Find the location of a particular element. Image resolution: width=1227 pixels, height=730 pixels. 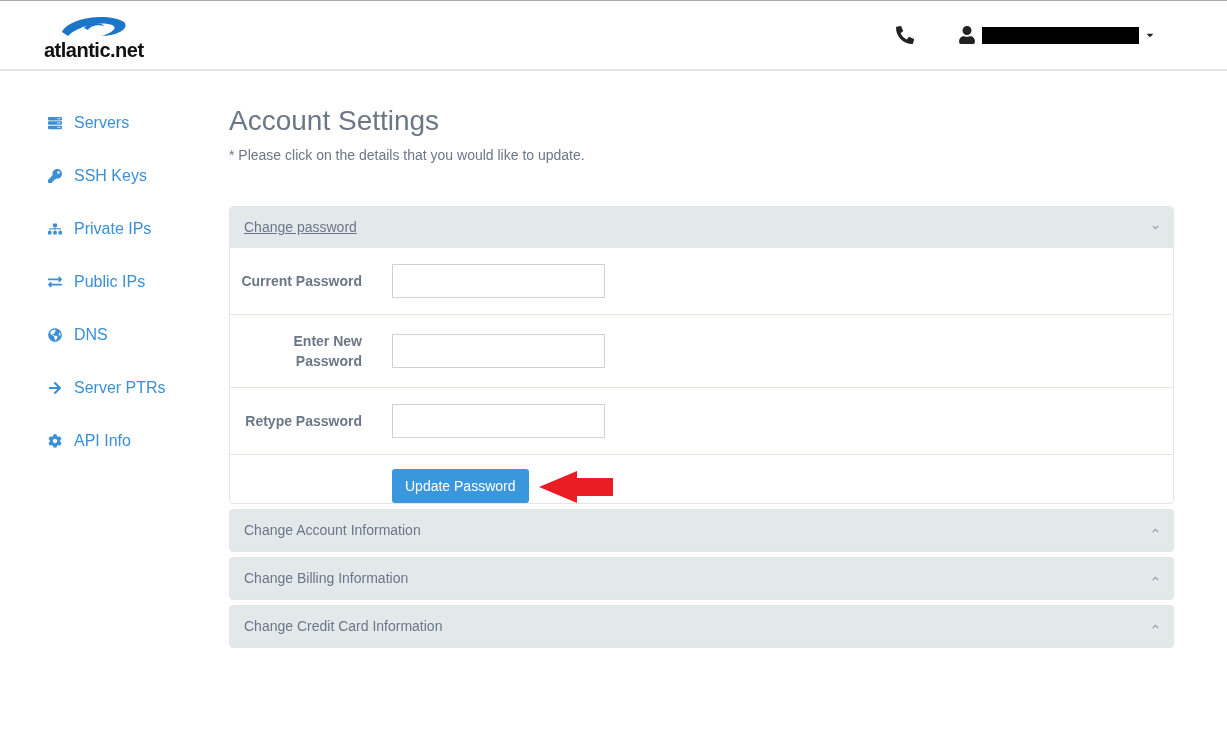

globe-icon is located at coordinates (55, 335).